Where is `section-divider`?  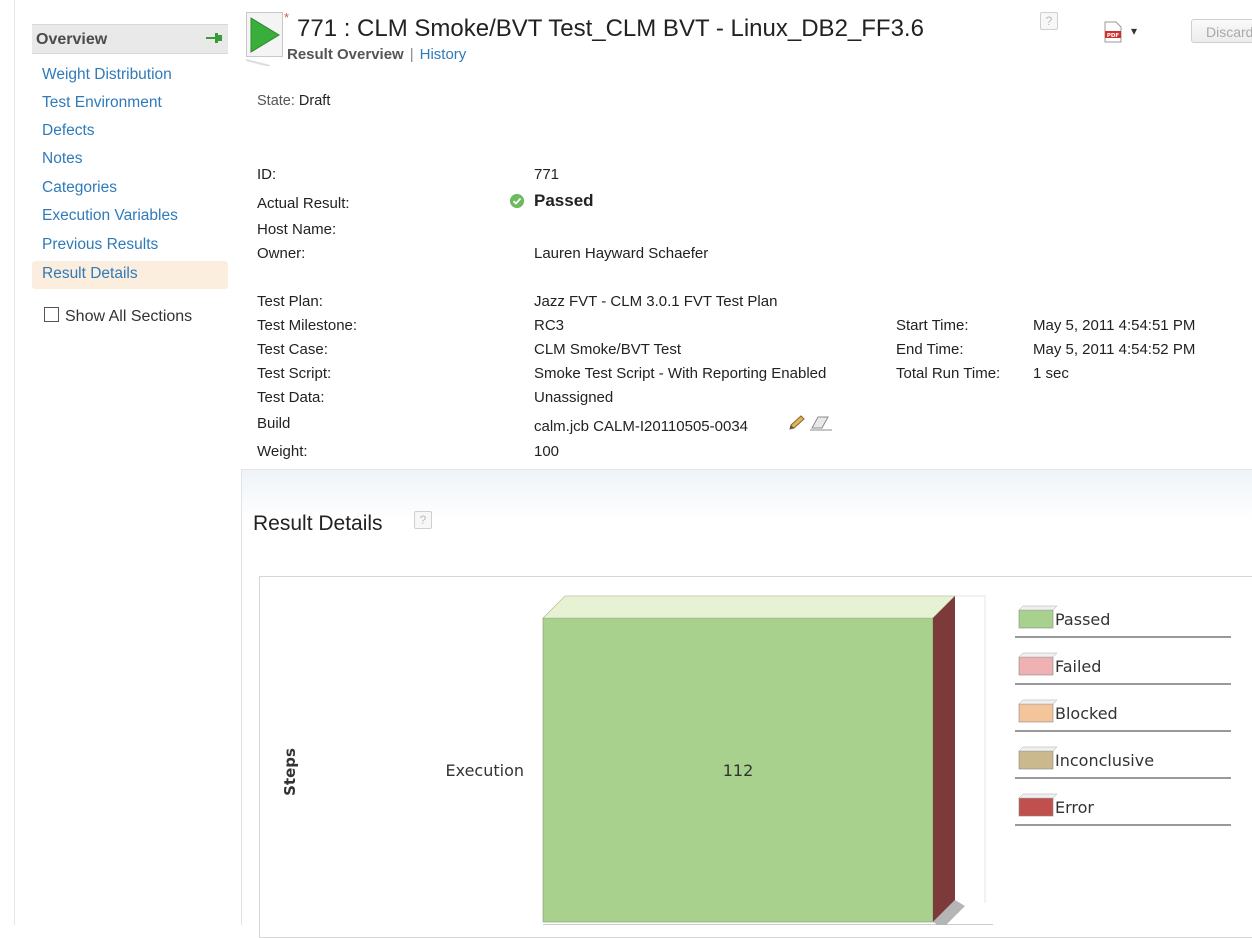
section-divider is located at coordinates (241, 697).